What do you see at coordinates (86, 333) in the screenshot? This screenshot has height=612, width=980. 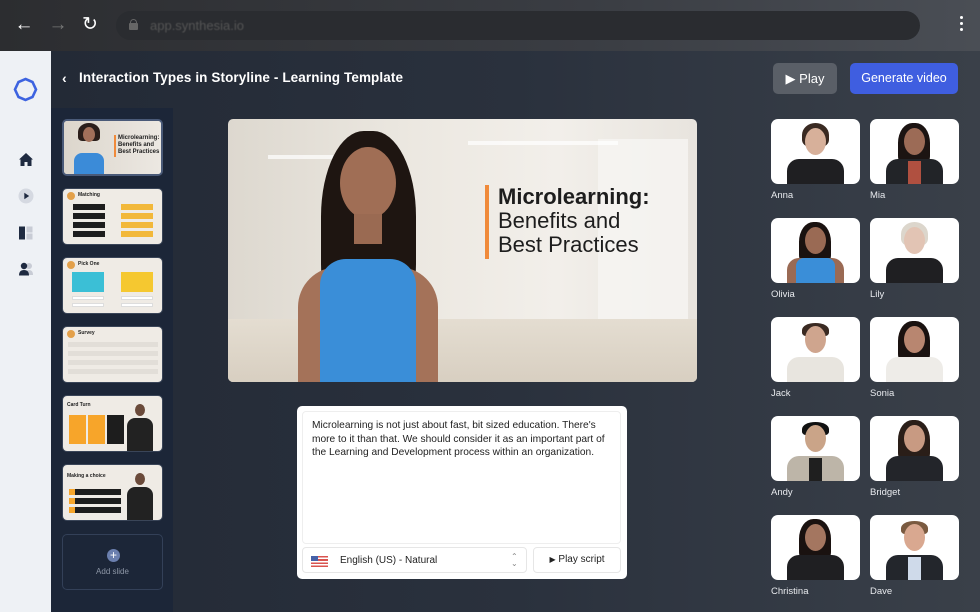 I see `slide-title: Survey` at bounding box center [86, 333].